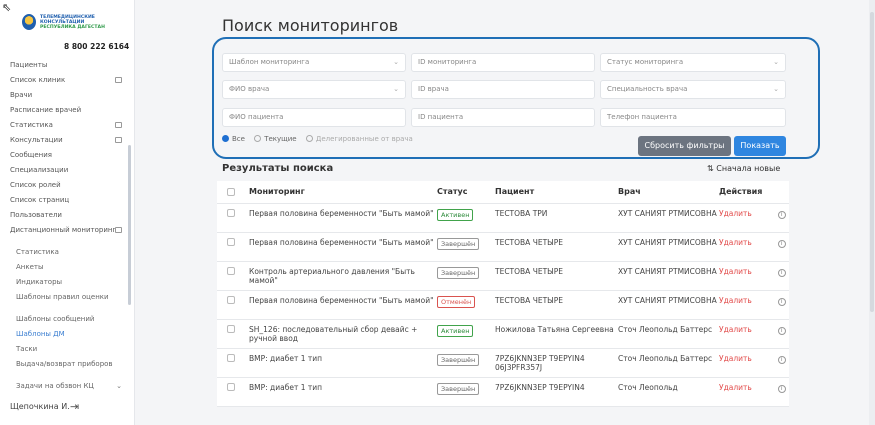 The height and width of the screenshot is (425, 875). I want to click on patient-name-input: ФИО пациента, so click(314, 117).